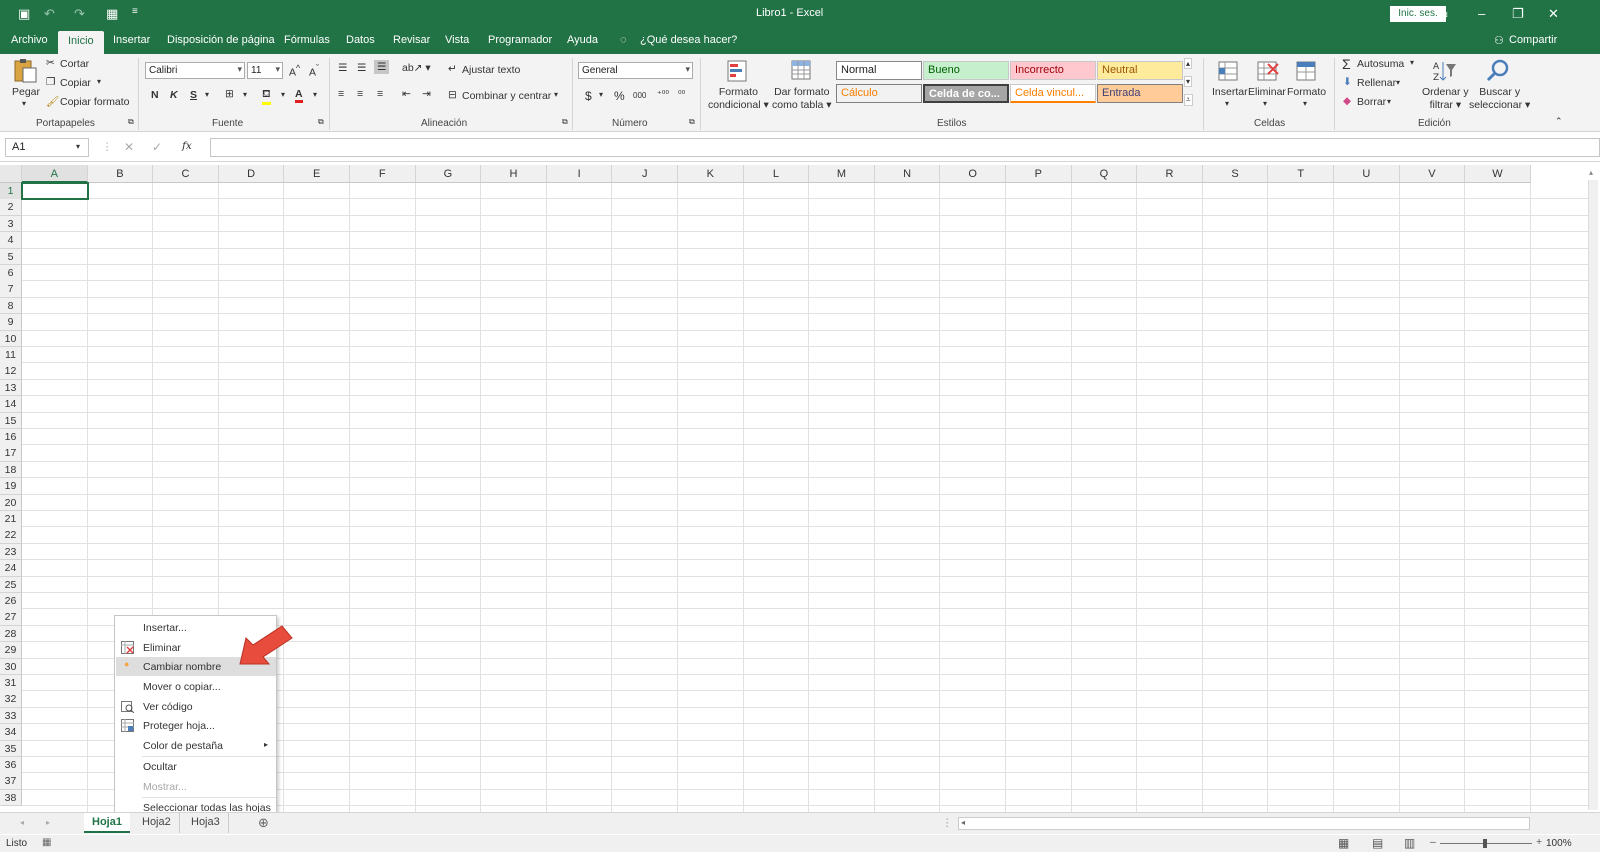  I want to click on styles-scroll-down-icon: ▾, so click(1188, 81).